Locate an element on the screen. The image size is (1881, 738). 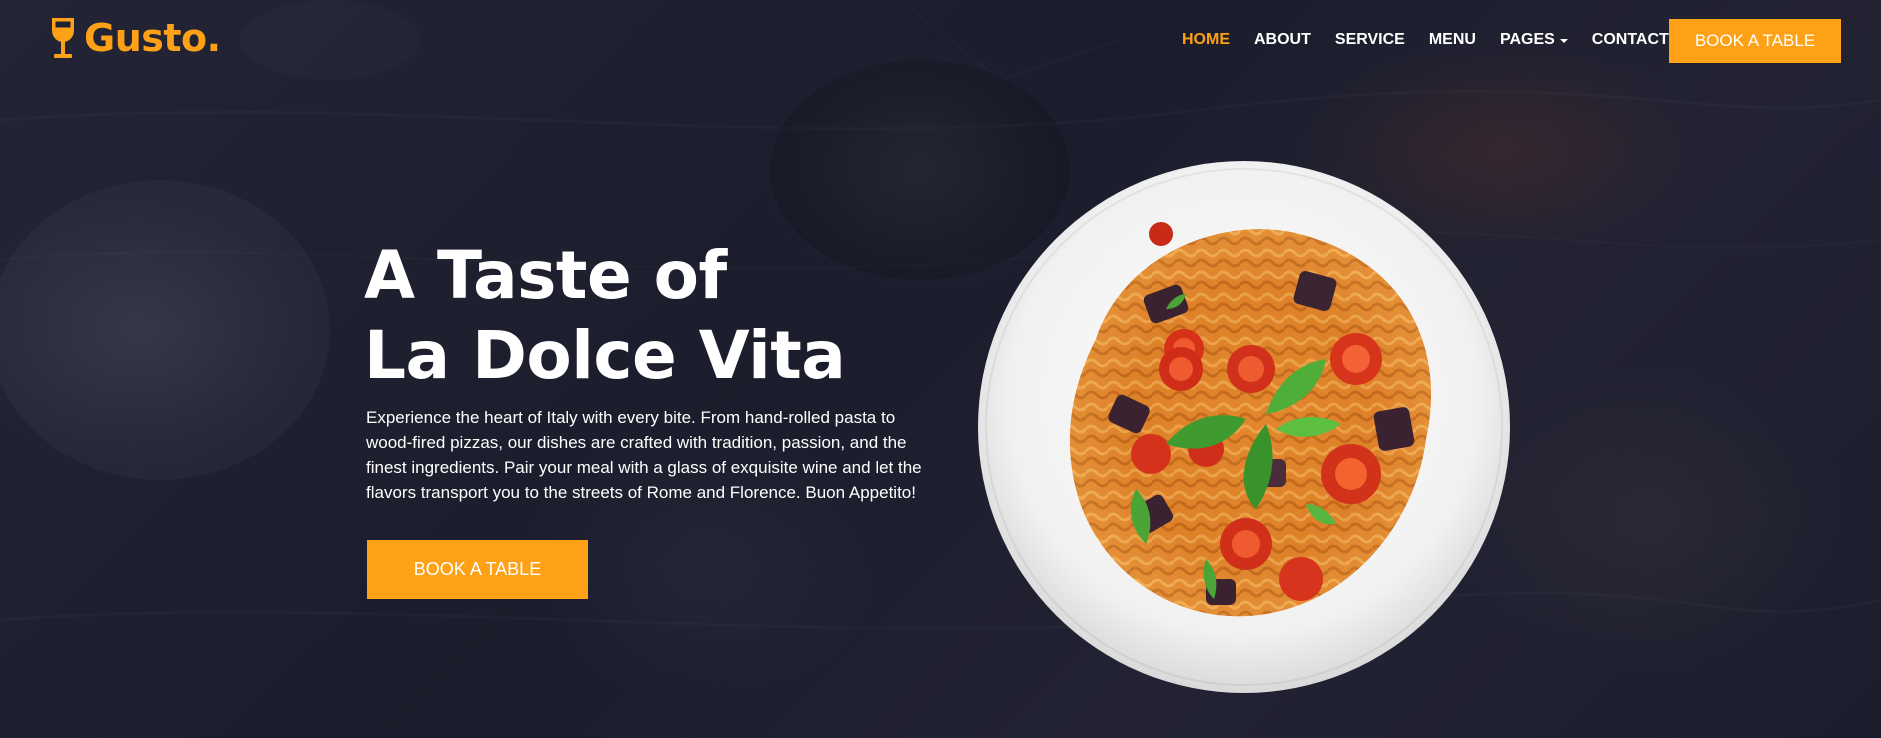
nav-menu-label: MENU is located at coordinates (1452, 39).